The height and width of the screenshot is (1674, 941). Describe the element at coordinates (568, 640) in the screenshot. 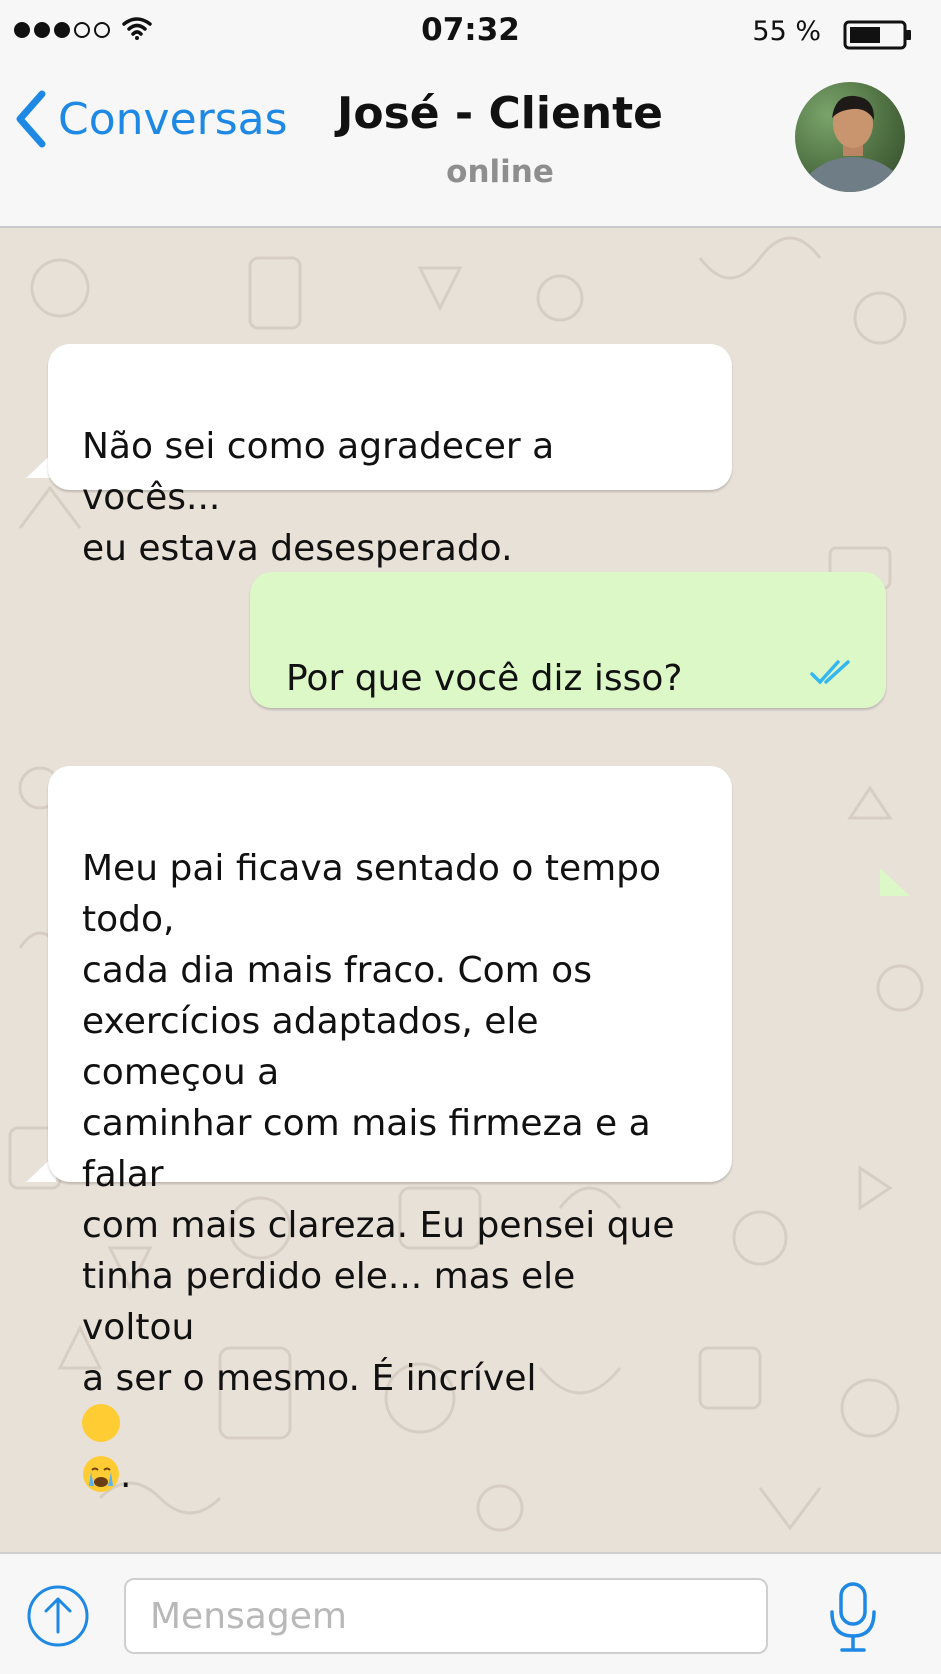

I see `message-outgoing: Por que você diz isso?` at that location.